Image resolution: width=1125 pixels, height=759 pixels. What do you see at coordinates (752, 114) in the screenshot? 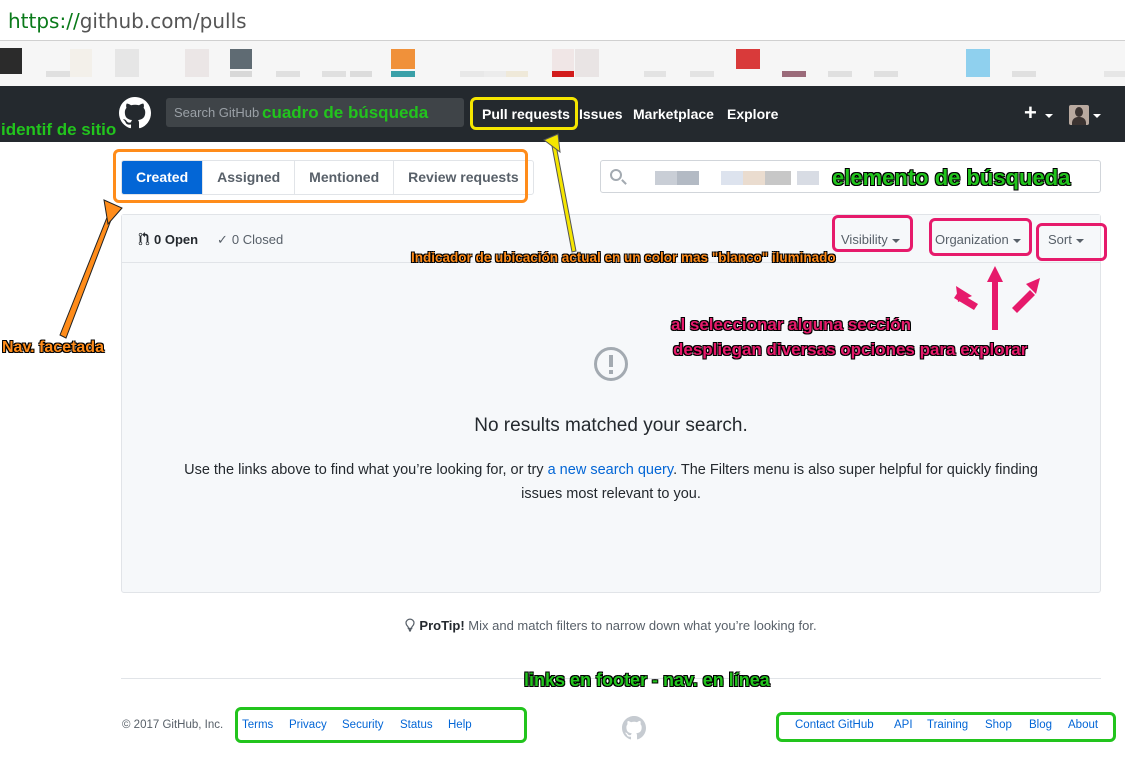
I see `nav-explore: Explore` at bounding box center [752, 114].